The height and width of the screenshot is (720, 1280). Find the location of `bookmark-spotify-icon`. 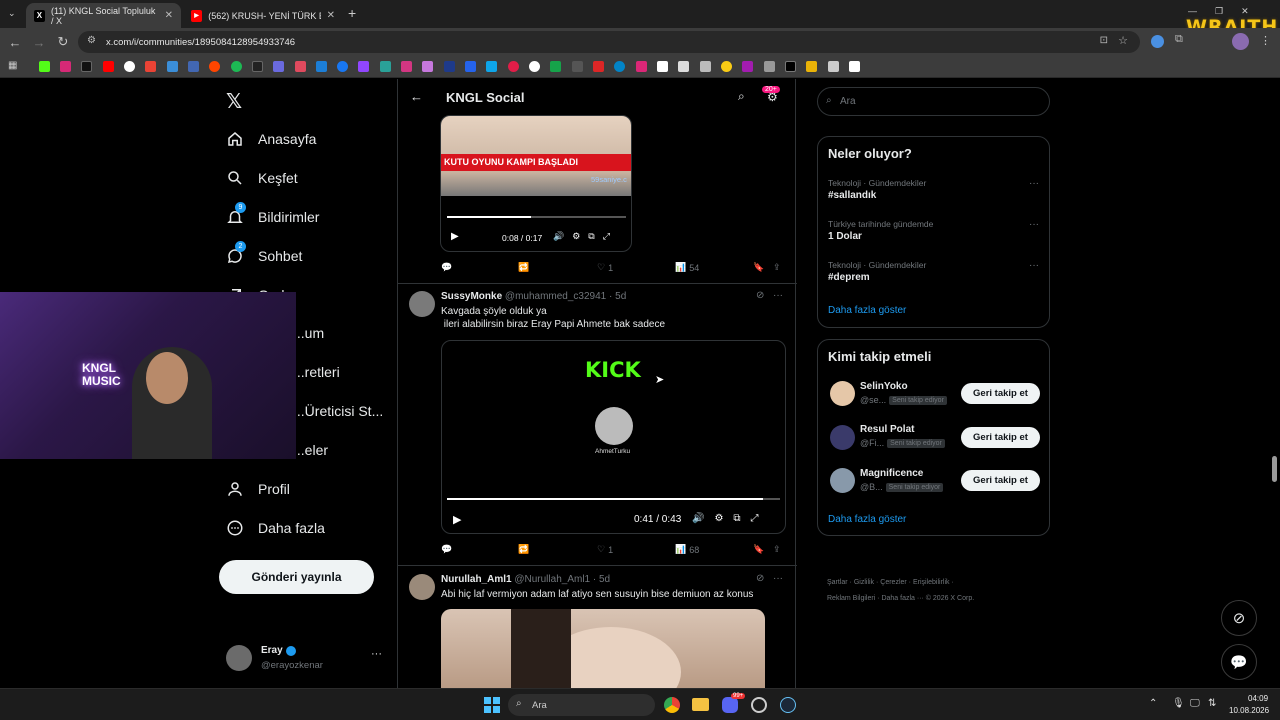

bookmark-spotify-icon is located at coordinates (236, 66).